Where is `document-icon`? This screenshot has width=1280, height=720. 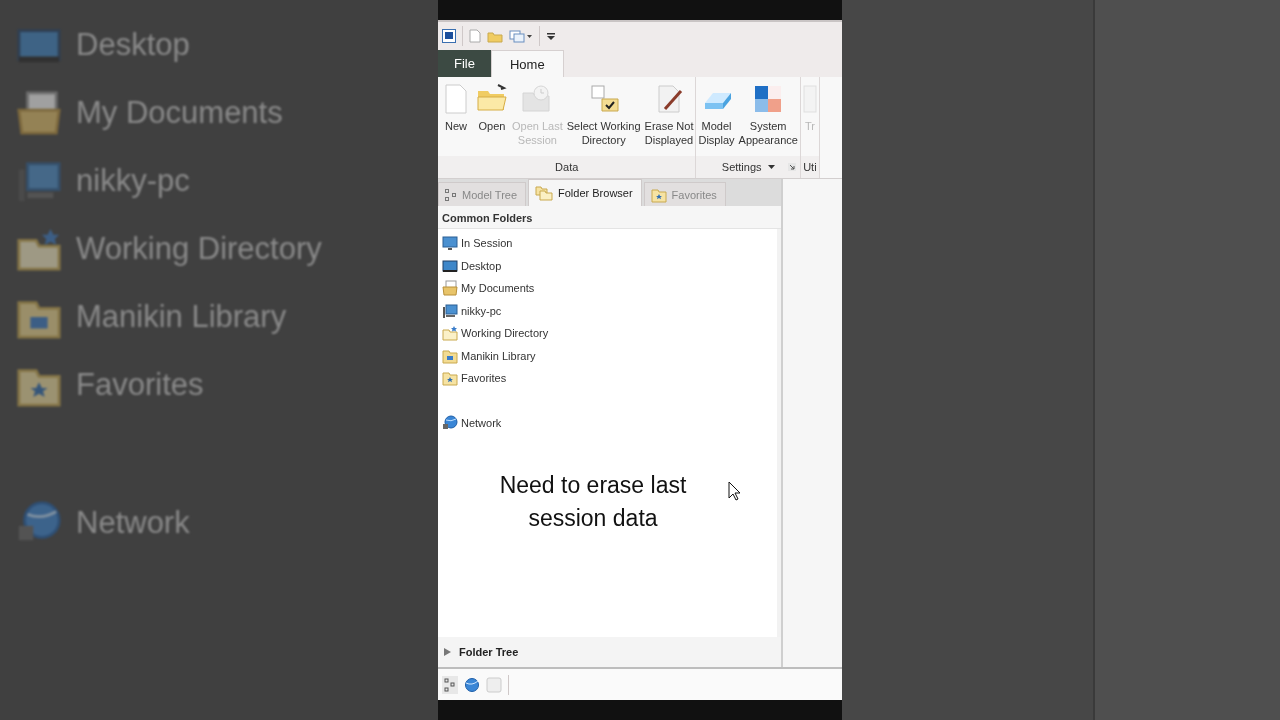
document-icon is located at coordinates (809, 99).